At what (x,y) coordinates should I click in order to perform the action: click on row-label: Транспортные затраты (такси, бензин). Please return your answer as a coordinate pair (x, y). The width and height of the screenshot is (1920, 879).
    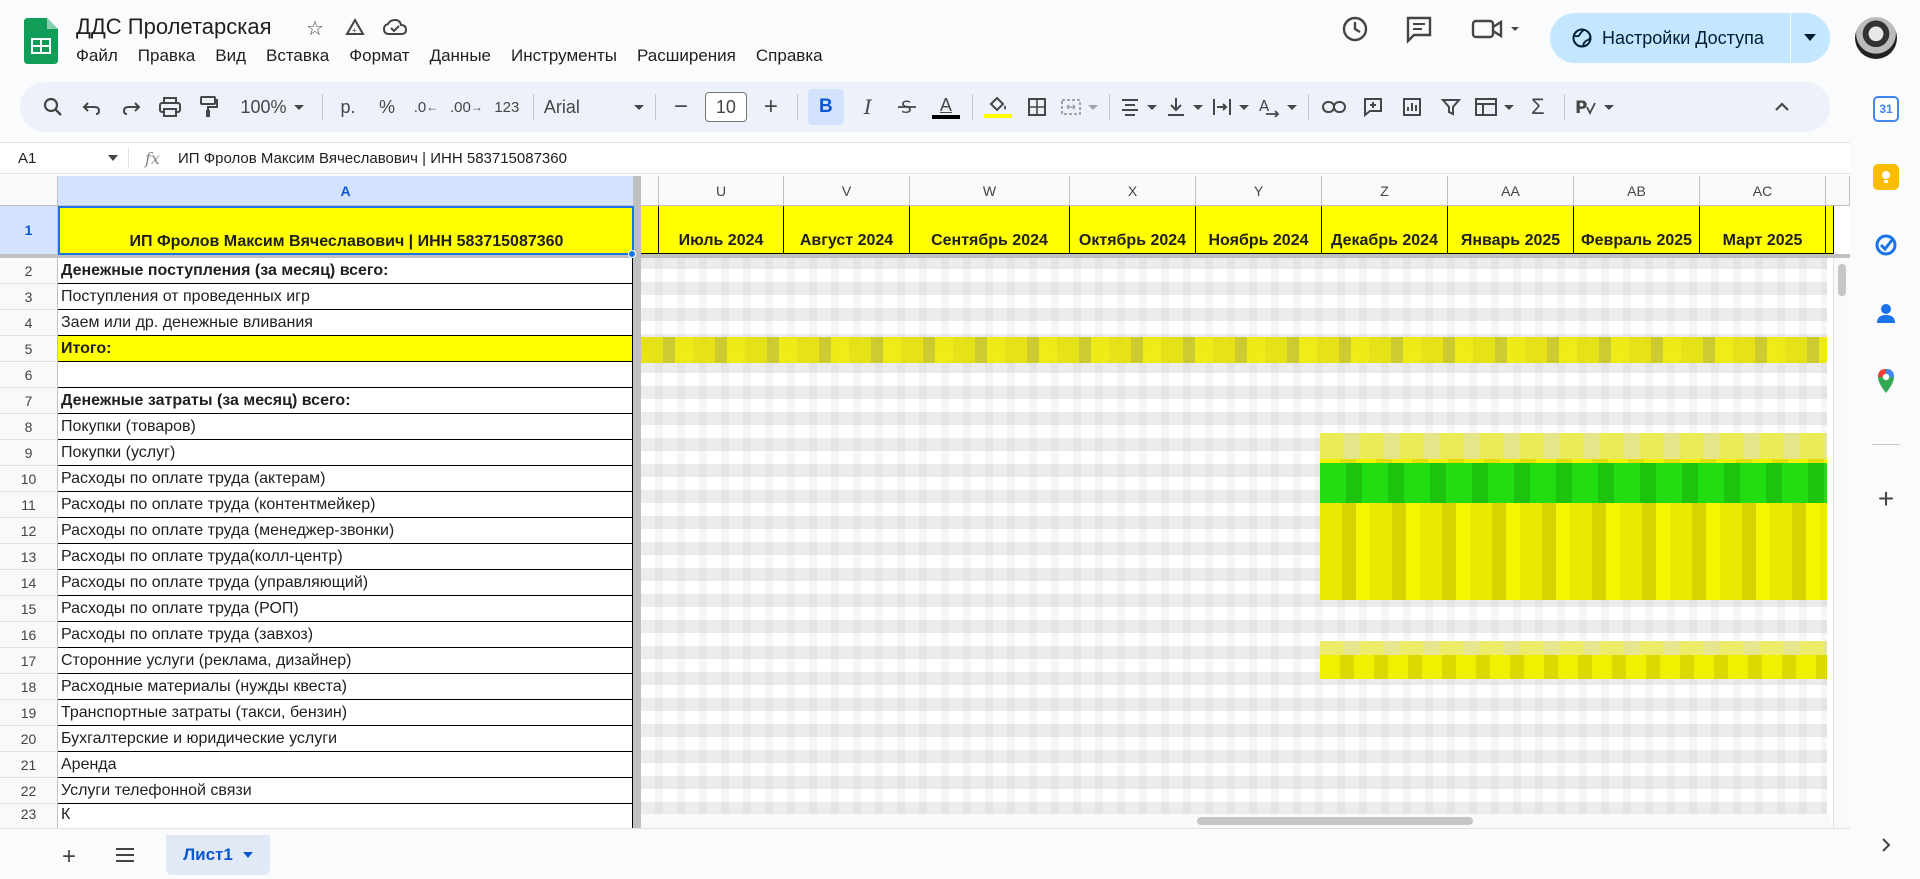
    Looking at the image, I should click on (345, 713).